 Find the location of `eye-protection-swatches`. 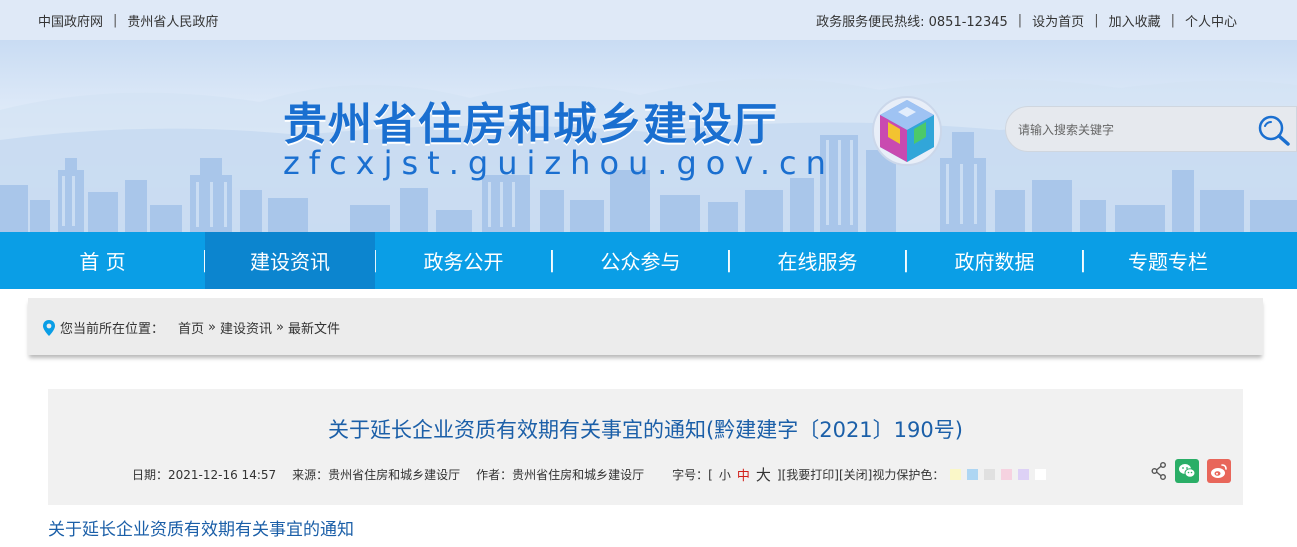

eye-protection-swatches is located at coordinates (998, 474).